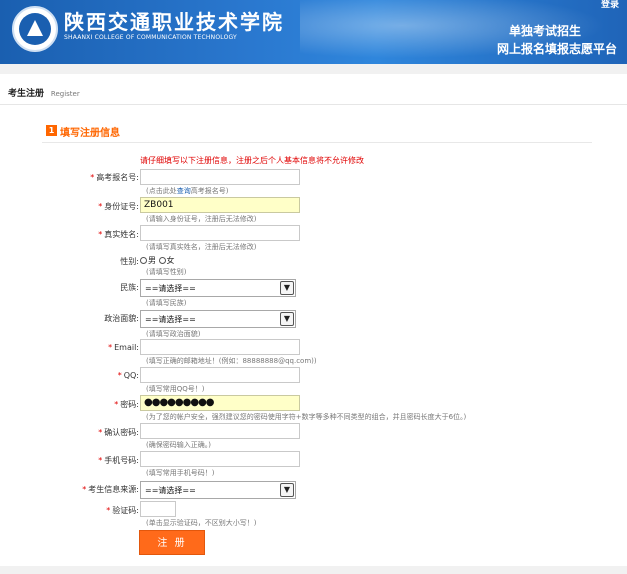 The image size is (627, 574). Describe the element at coordinates (110, 489) in the screenshot. I see `source-label: * 考生信息来源:` at that location.